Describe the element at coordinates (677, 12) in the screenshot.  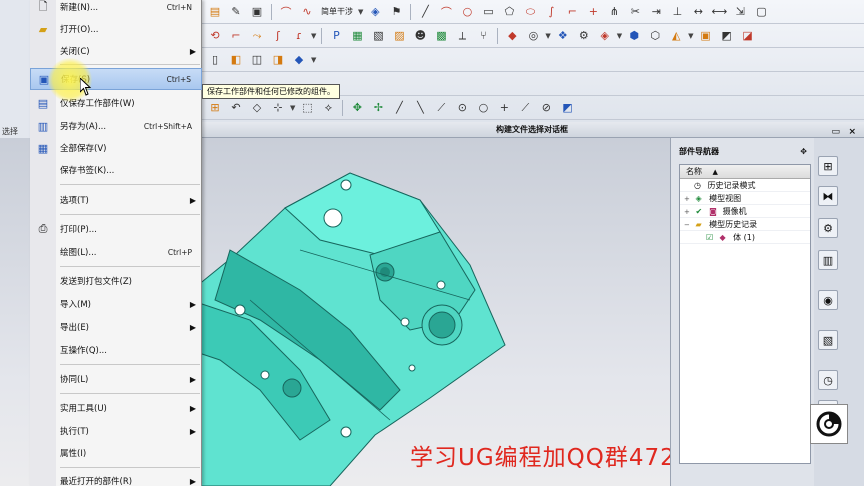
I see `constraint-icon: ⊥` at that location.